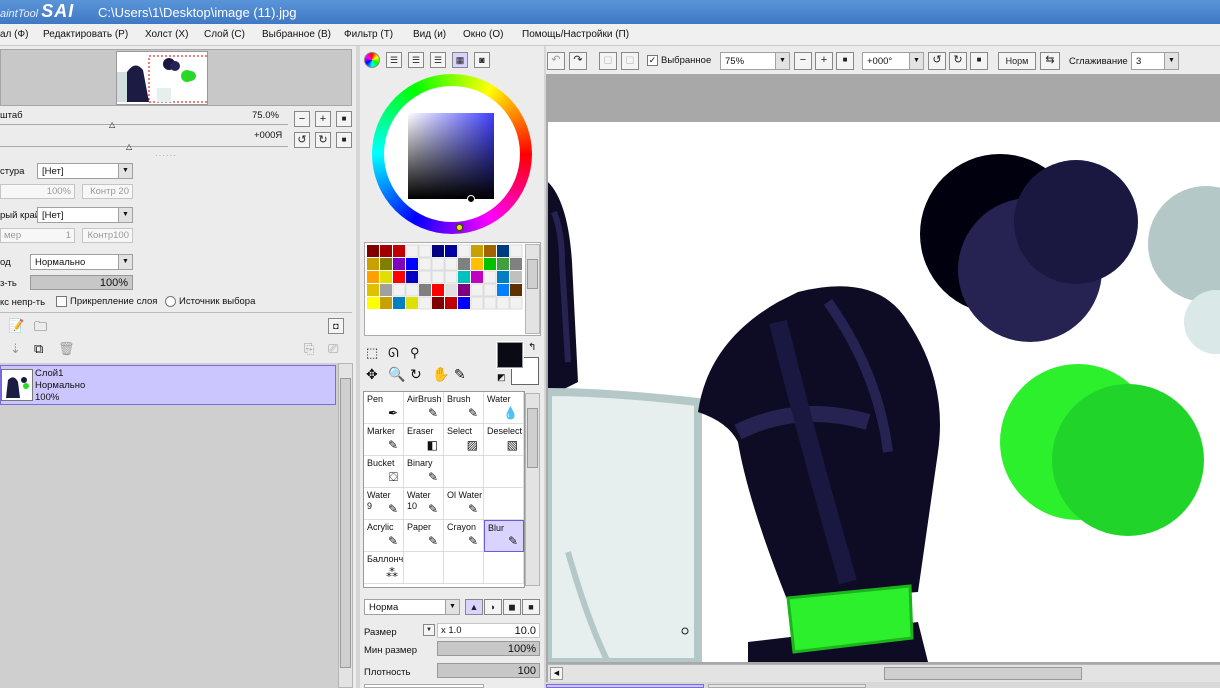  I want to click on menu-layer: Слой (С), so click(224, 34).